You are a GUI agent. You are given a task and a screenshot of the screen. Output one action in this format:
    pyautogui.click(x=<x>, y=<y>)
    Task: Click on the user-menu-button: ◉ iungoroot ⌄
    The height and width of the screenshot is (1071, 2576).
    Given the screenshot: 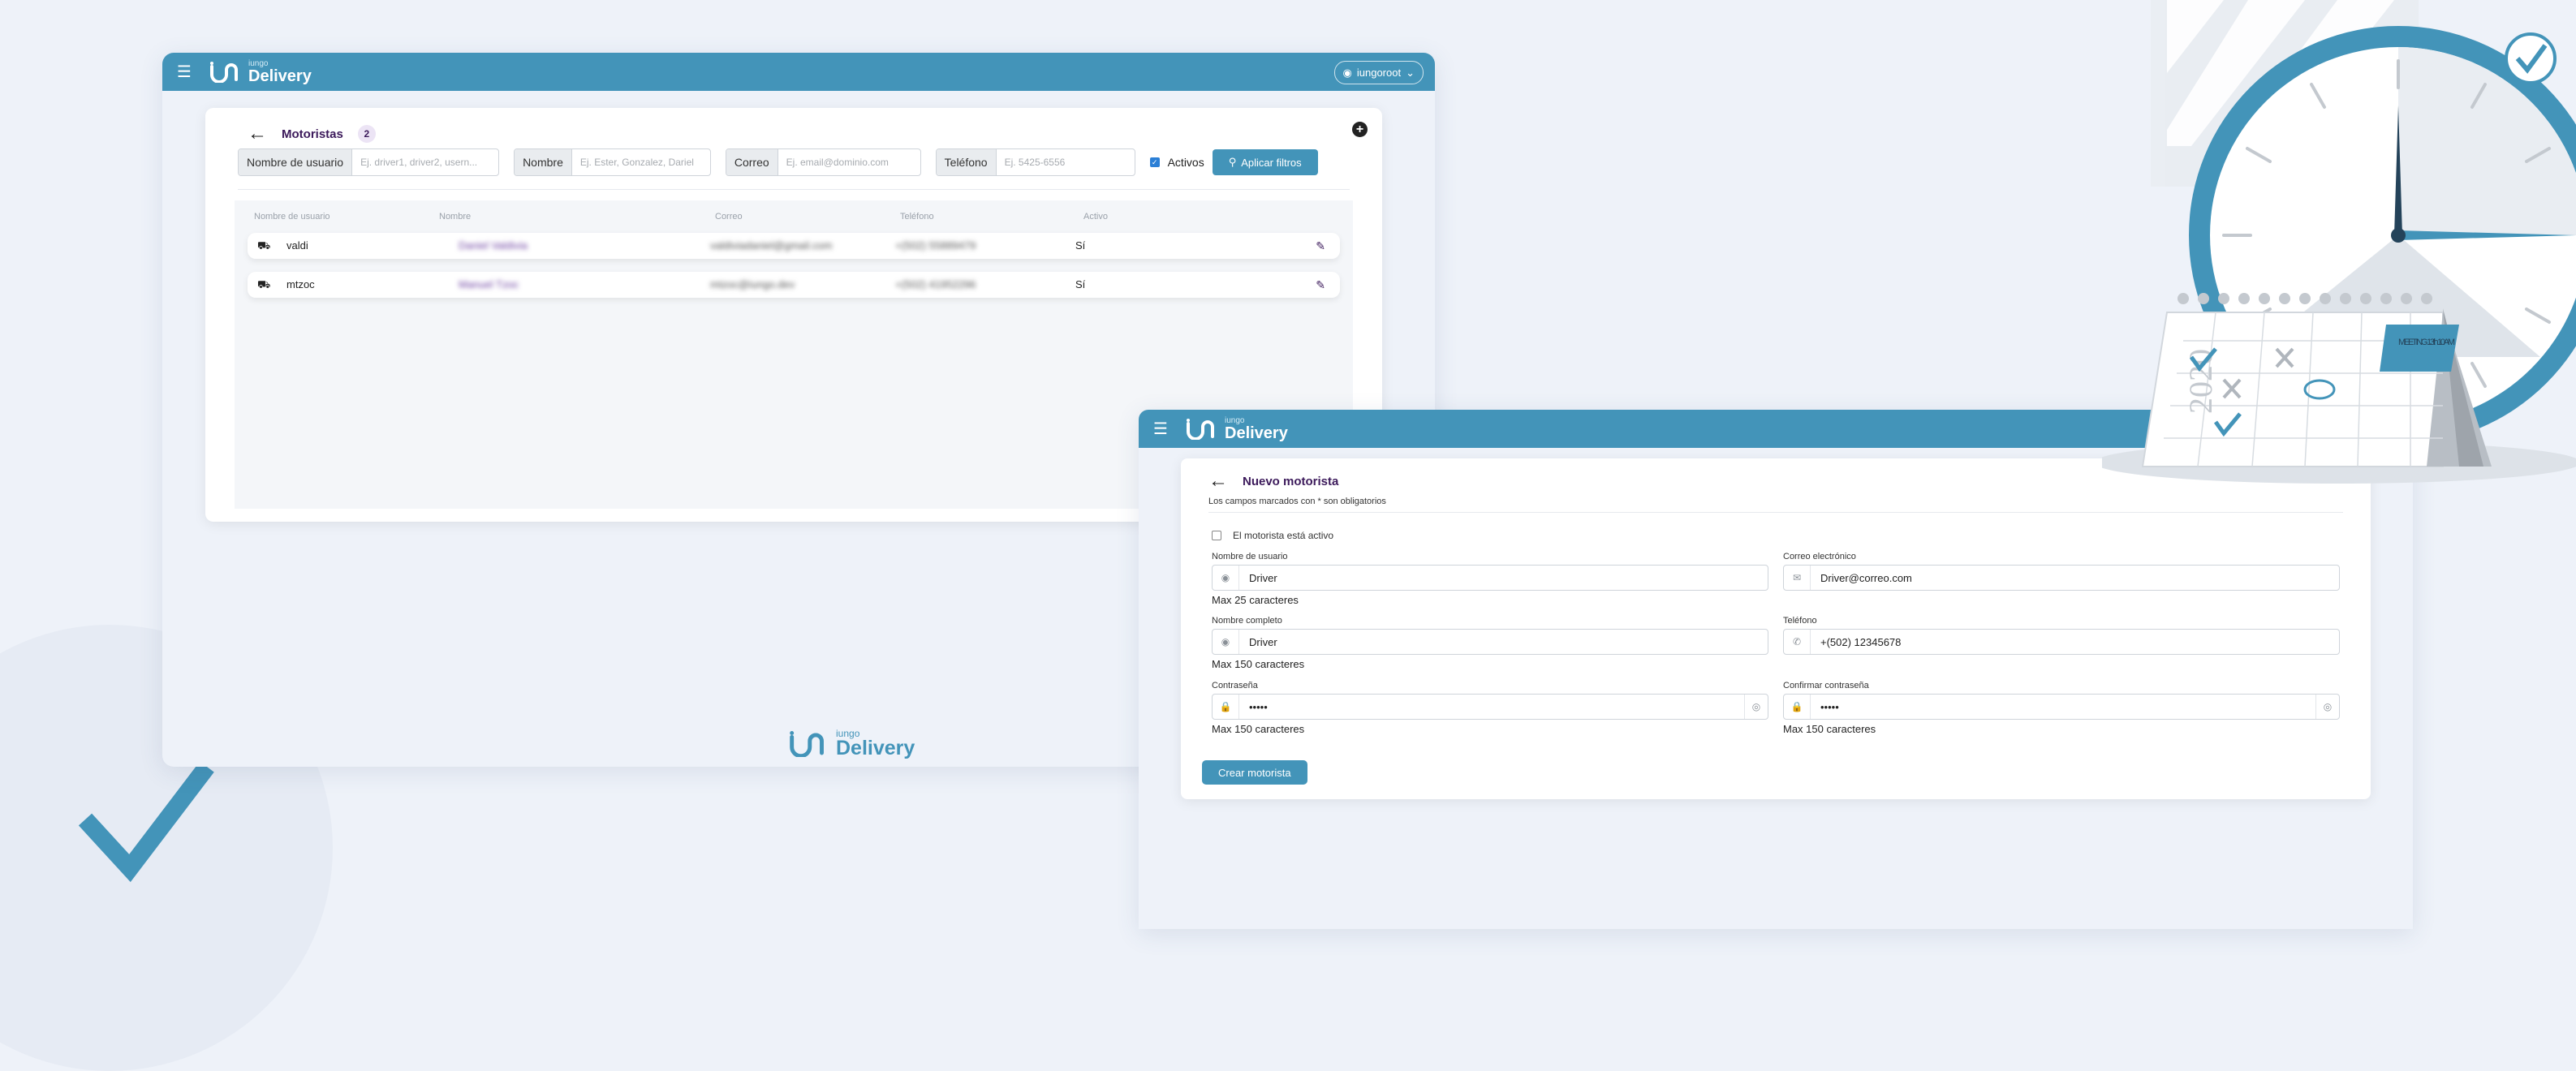 What is the action you would take?
    pyautogui.click(x=1379, y=73)
    